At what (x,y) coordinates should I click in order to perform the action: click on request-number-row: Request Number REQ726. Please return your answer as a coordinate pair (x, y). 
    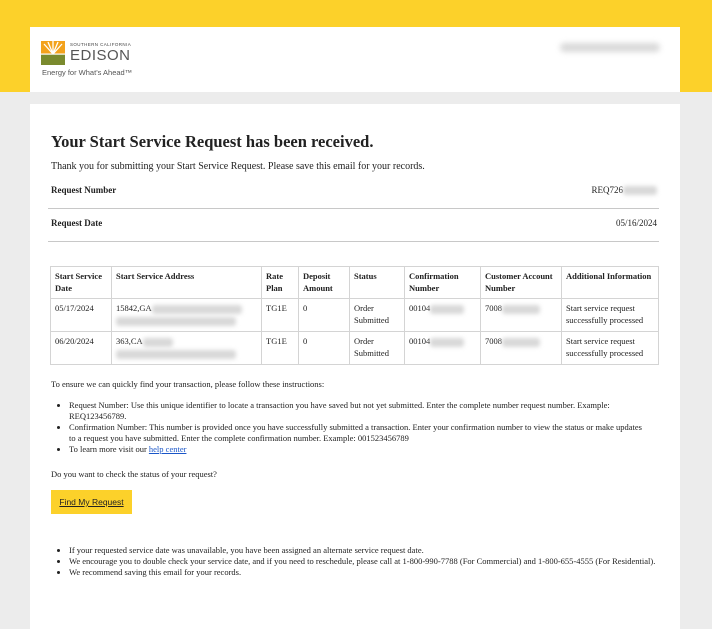
    Looking at the image, I should click on (353, 192).